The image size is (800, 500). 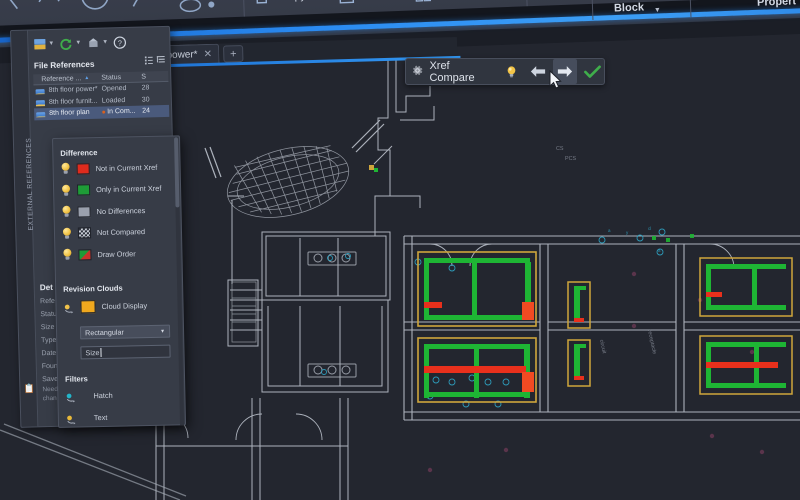 What do you see at coordinates (145, 100) in the screenshot?
I see `cell-size: 30` at bounding box center [145, 100].